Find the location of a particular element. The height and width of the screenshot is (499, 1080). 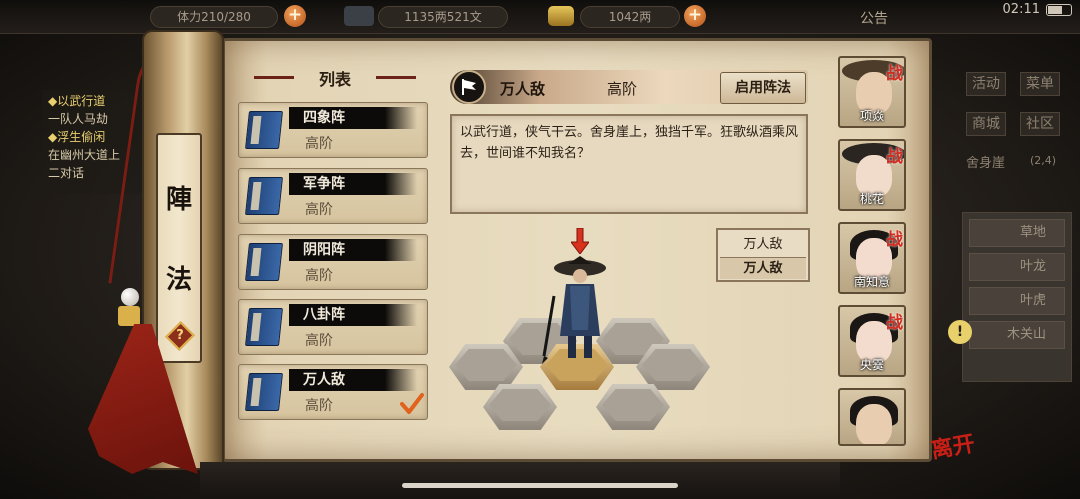

place-list: 草地 叶龙 叶虎 木关山 is located at coordinates (1017, 297).